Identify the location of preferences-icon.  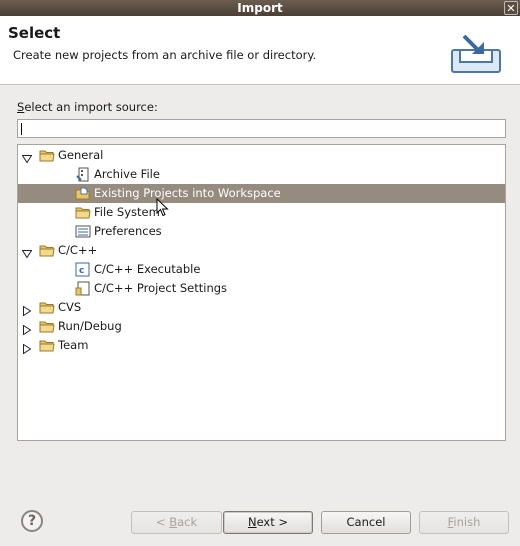
(83, 231).